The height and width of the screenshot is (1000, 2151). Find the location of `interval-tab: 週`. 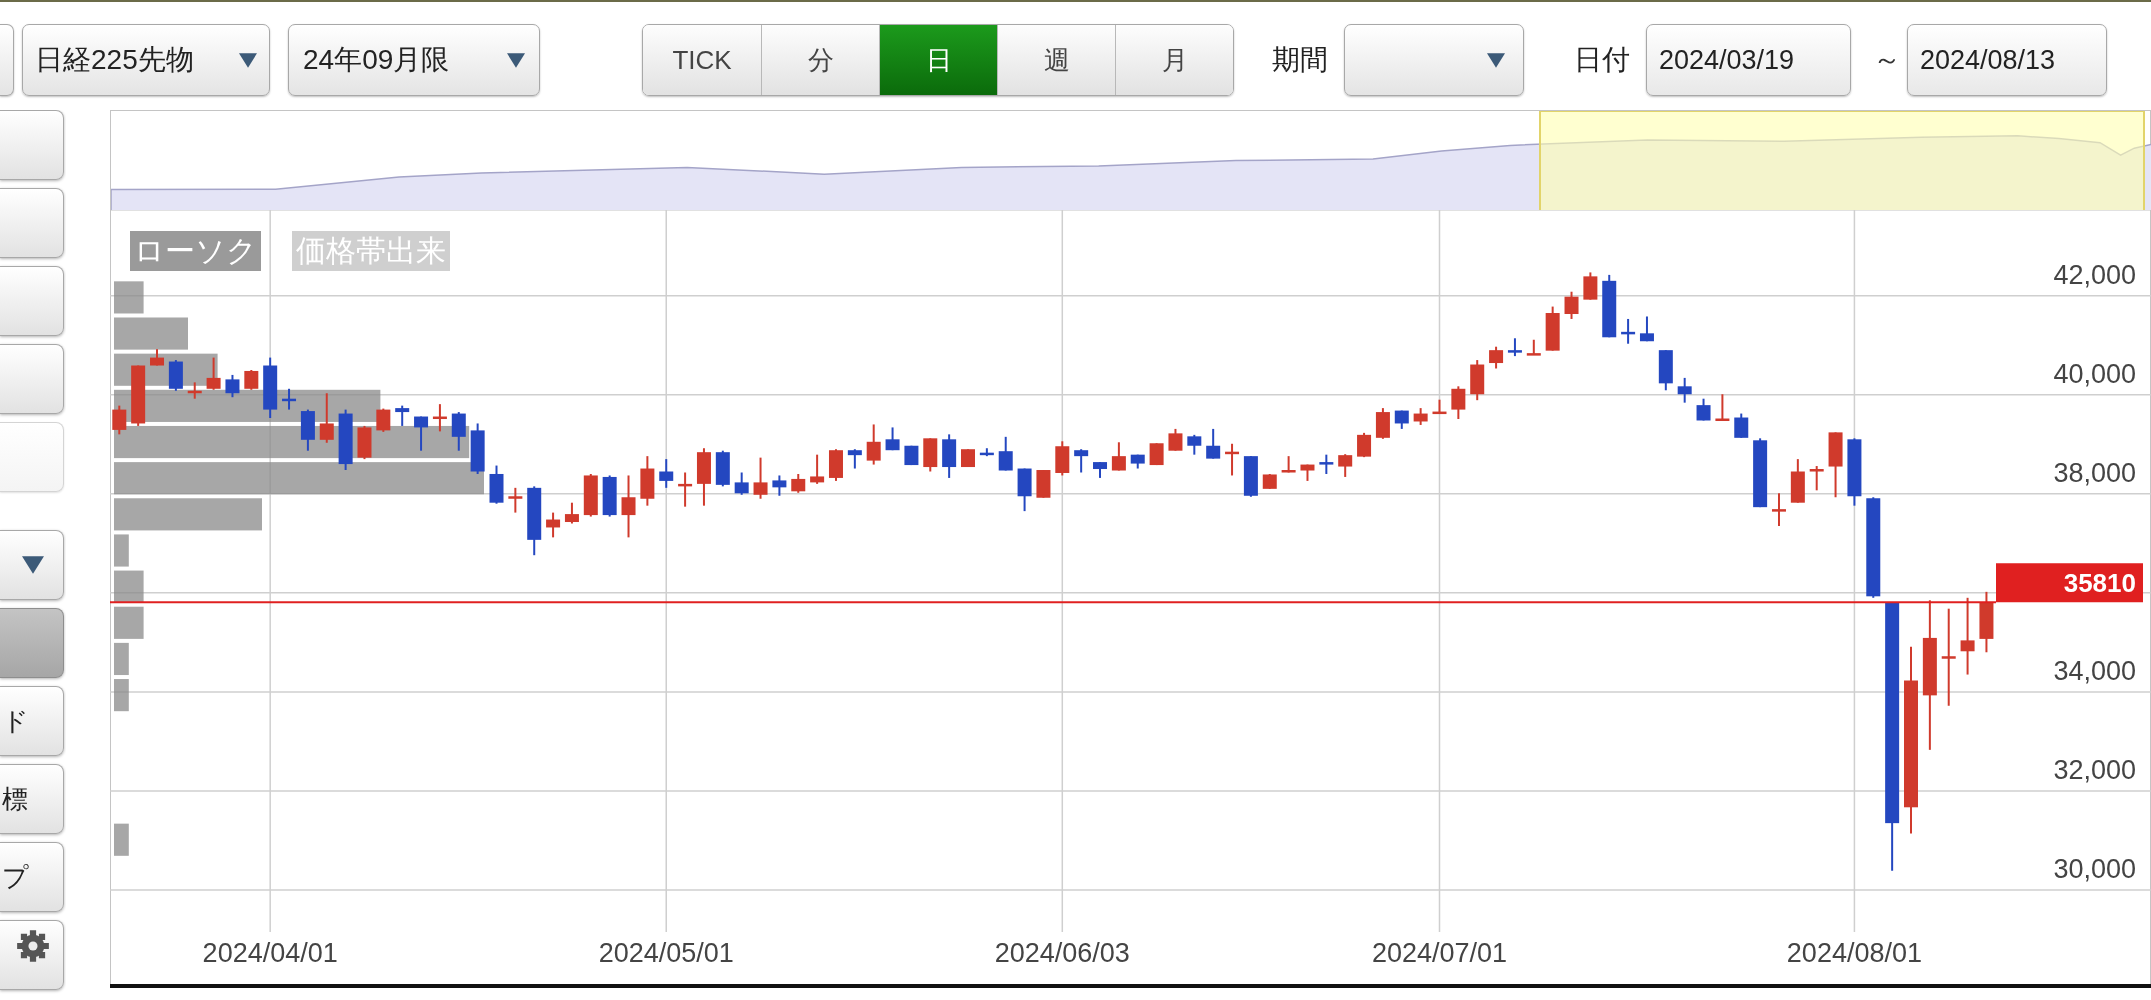

interval-tab: 週 is located at coordinates (1056, 60).